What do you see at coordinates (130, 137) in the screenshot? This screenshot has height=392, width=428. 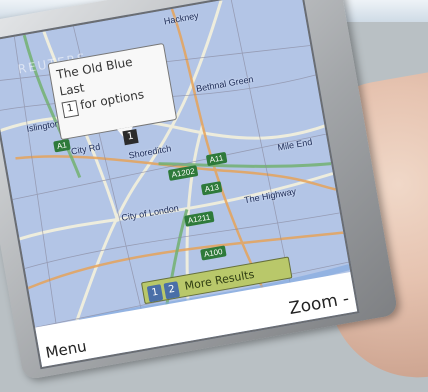 I see `map-pin: 1` at bounding box center [130, 137].